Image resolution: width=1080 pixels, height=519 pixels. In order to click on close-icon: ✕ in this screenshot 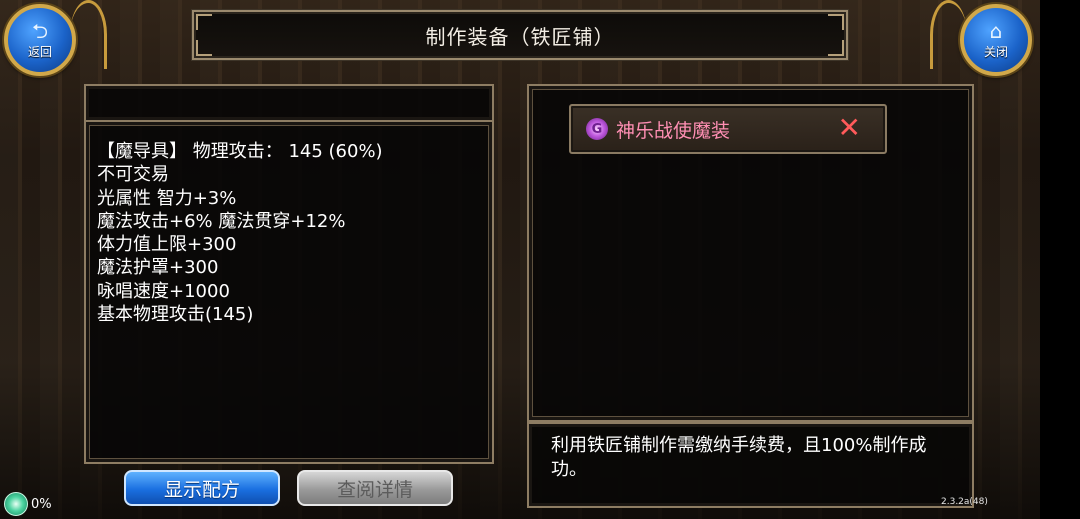, I will do `click(849, 128)`.